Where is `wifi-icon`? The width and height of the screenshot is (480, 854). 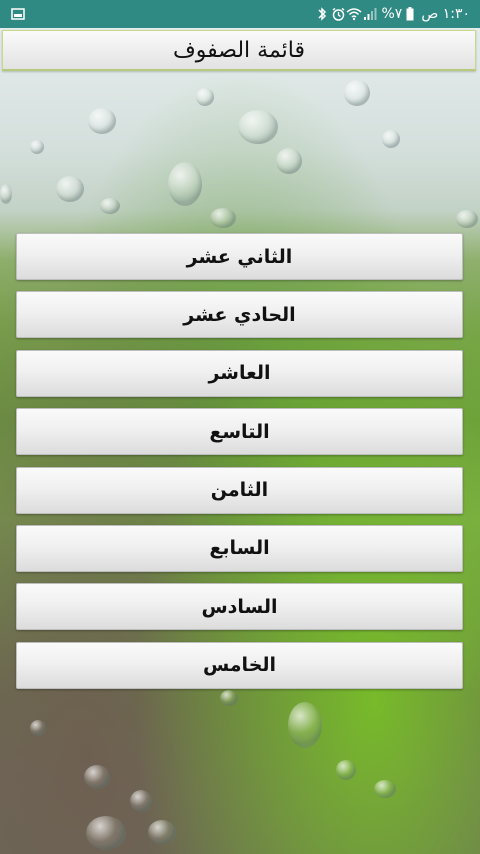 wifi-icon is located at coordinates (354, 14).